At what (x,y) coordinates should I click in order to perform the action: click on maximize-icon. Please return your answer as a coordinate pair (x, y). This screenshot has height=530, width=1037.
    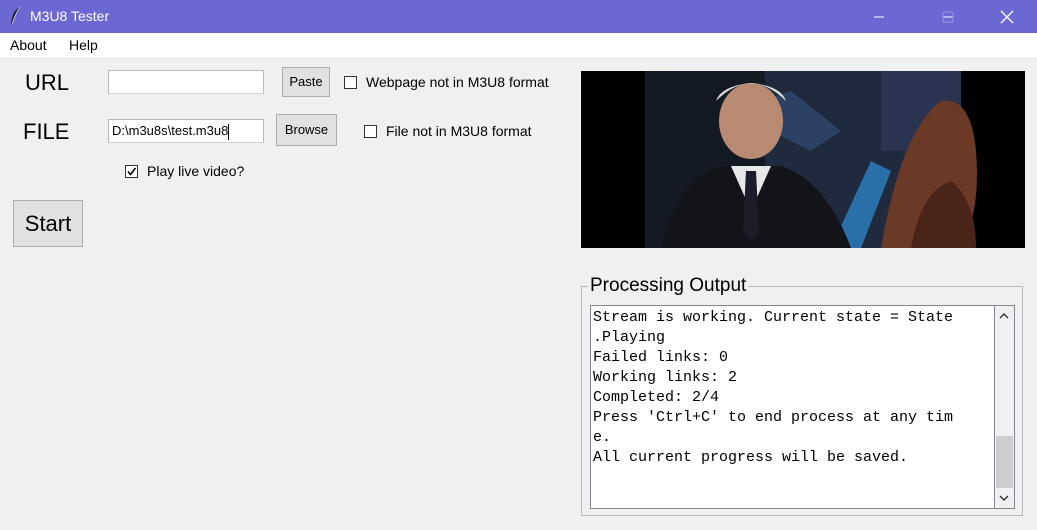
    Looking at the image, I should click on (948, 16).